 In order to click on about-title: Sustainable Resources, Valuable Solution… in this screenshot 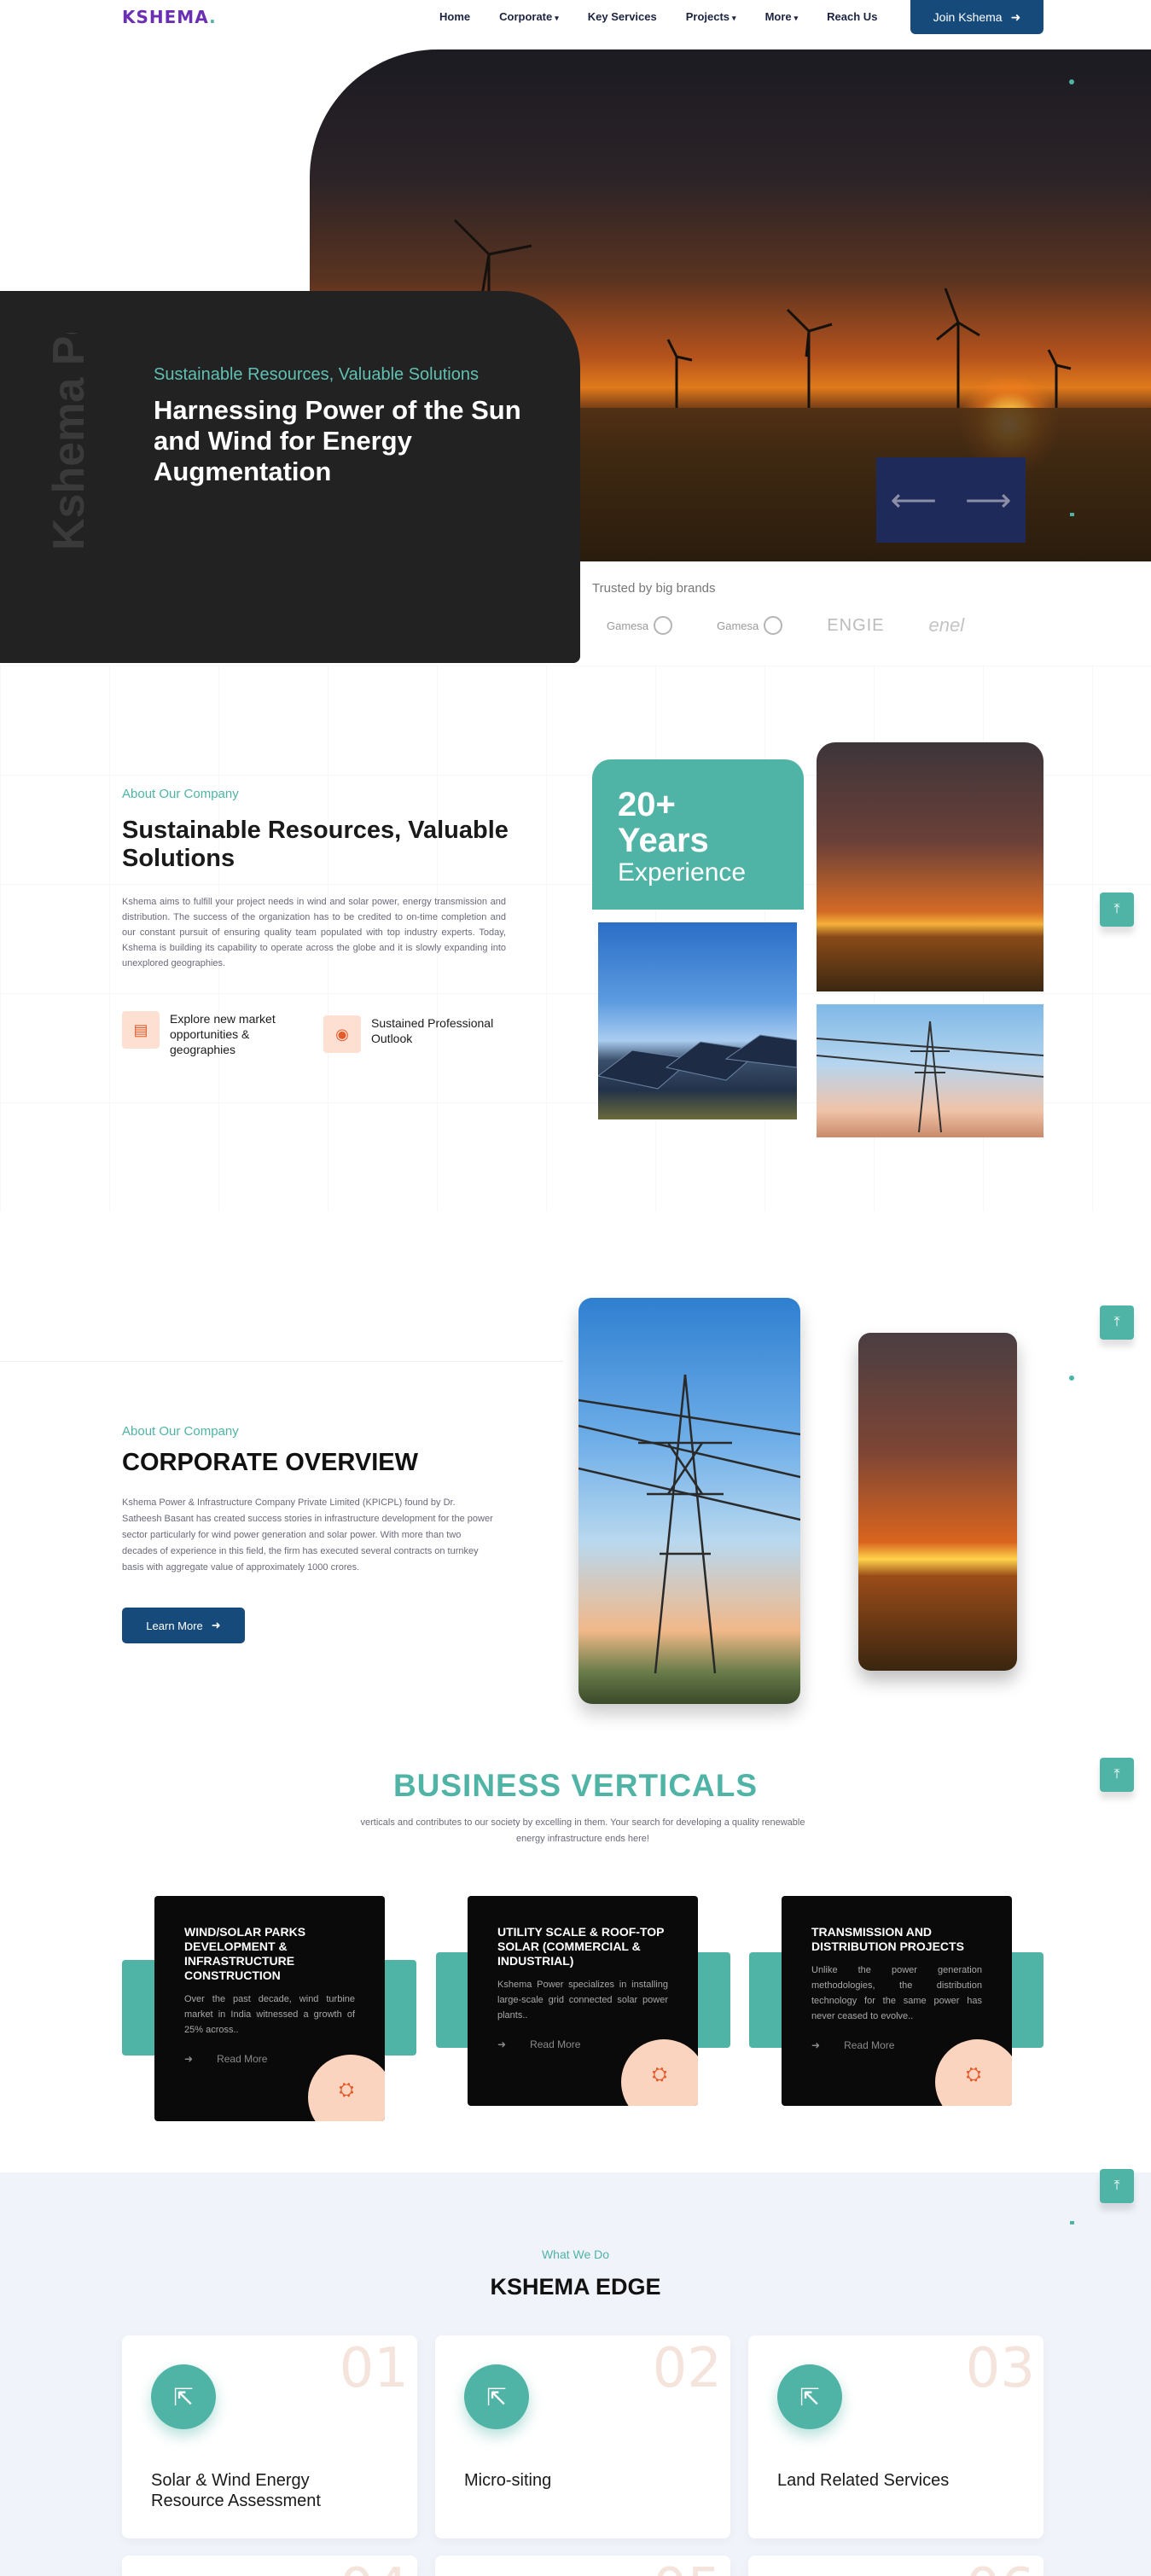, I will do `click(316, 844)`.